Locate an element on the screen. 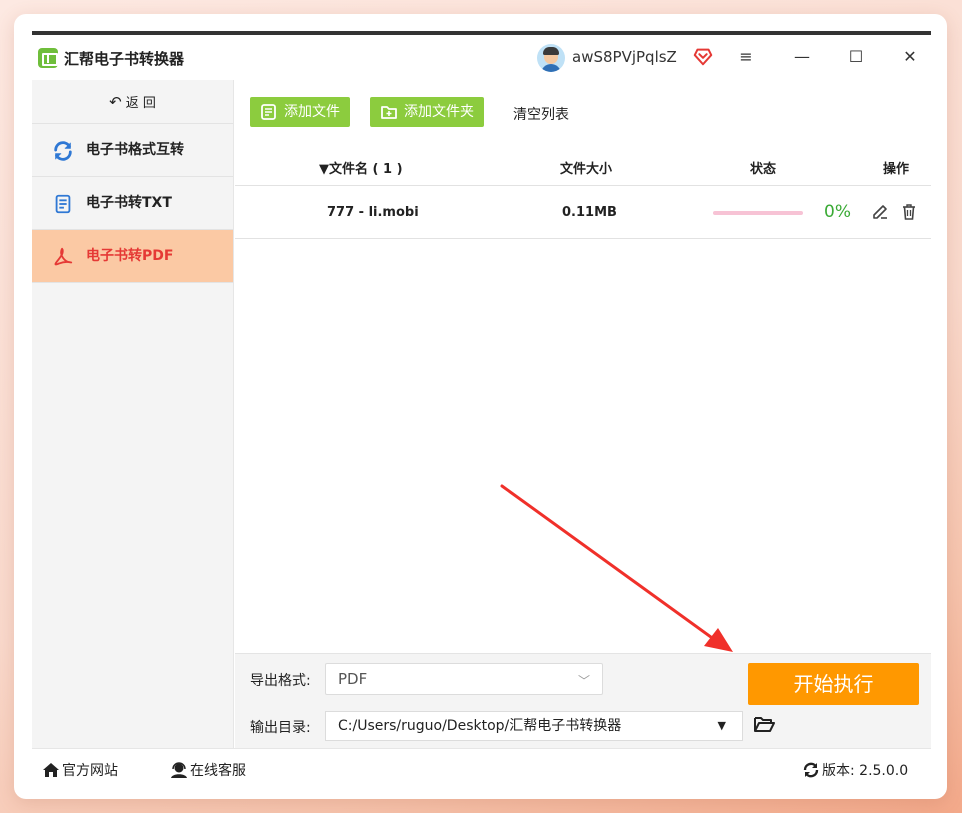  clear-list-button: 清空列表 is located at coordinates (541, 114).